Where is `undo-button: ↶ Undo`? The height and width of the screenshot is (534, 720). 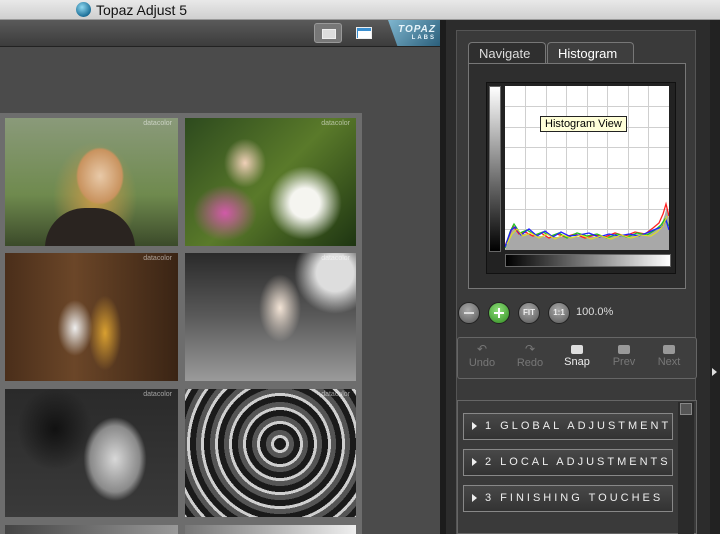
undo-button: ↶ Undo is located at coordinates (482, 355).